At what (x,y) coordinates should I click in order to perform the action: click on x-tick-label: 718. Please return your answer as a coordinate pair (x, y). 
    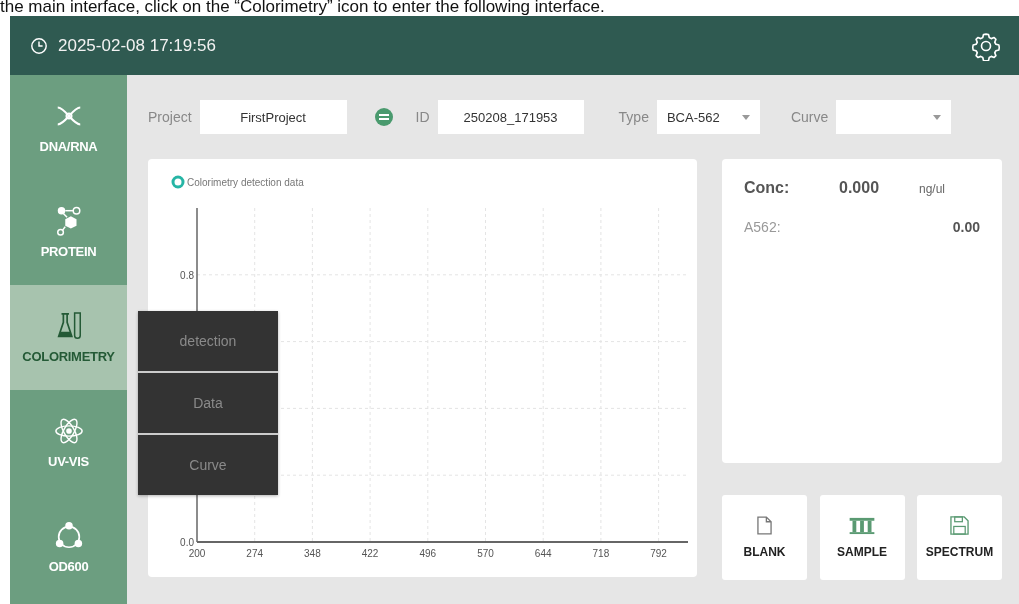
    Looking at the image, I should click on (601, 553).